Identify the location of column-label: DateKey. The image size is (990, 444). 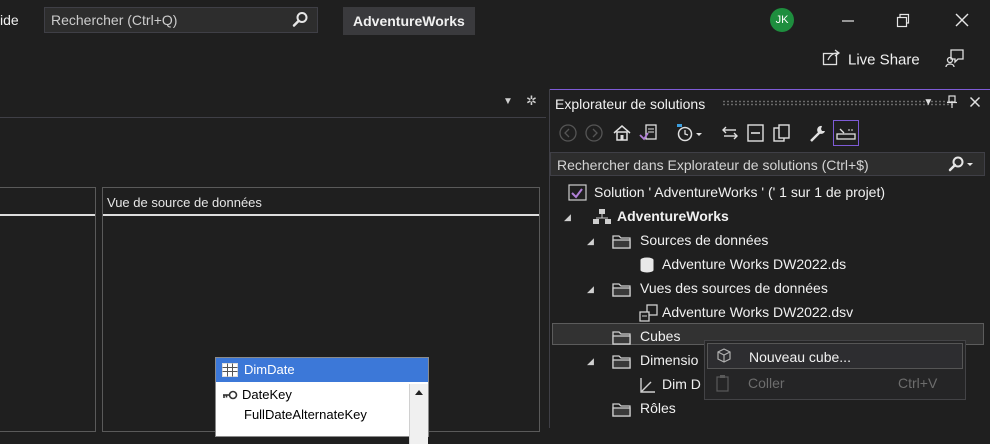
(267, 394).